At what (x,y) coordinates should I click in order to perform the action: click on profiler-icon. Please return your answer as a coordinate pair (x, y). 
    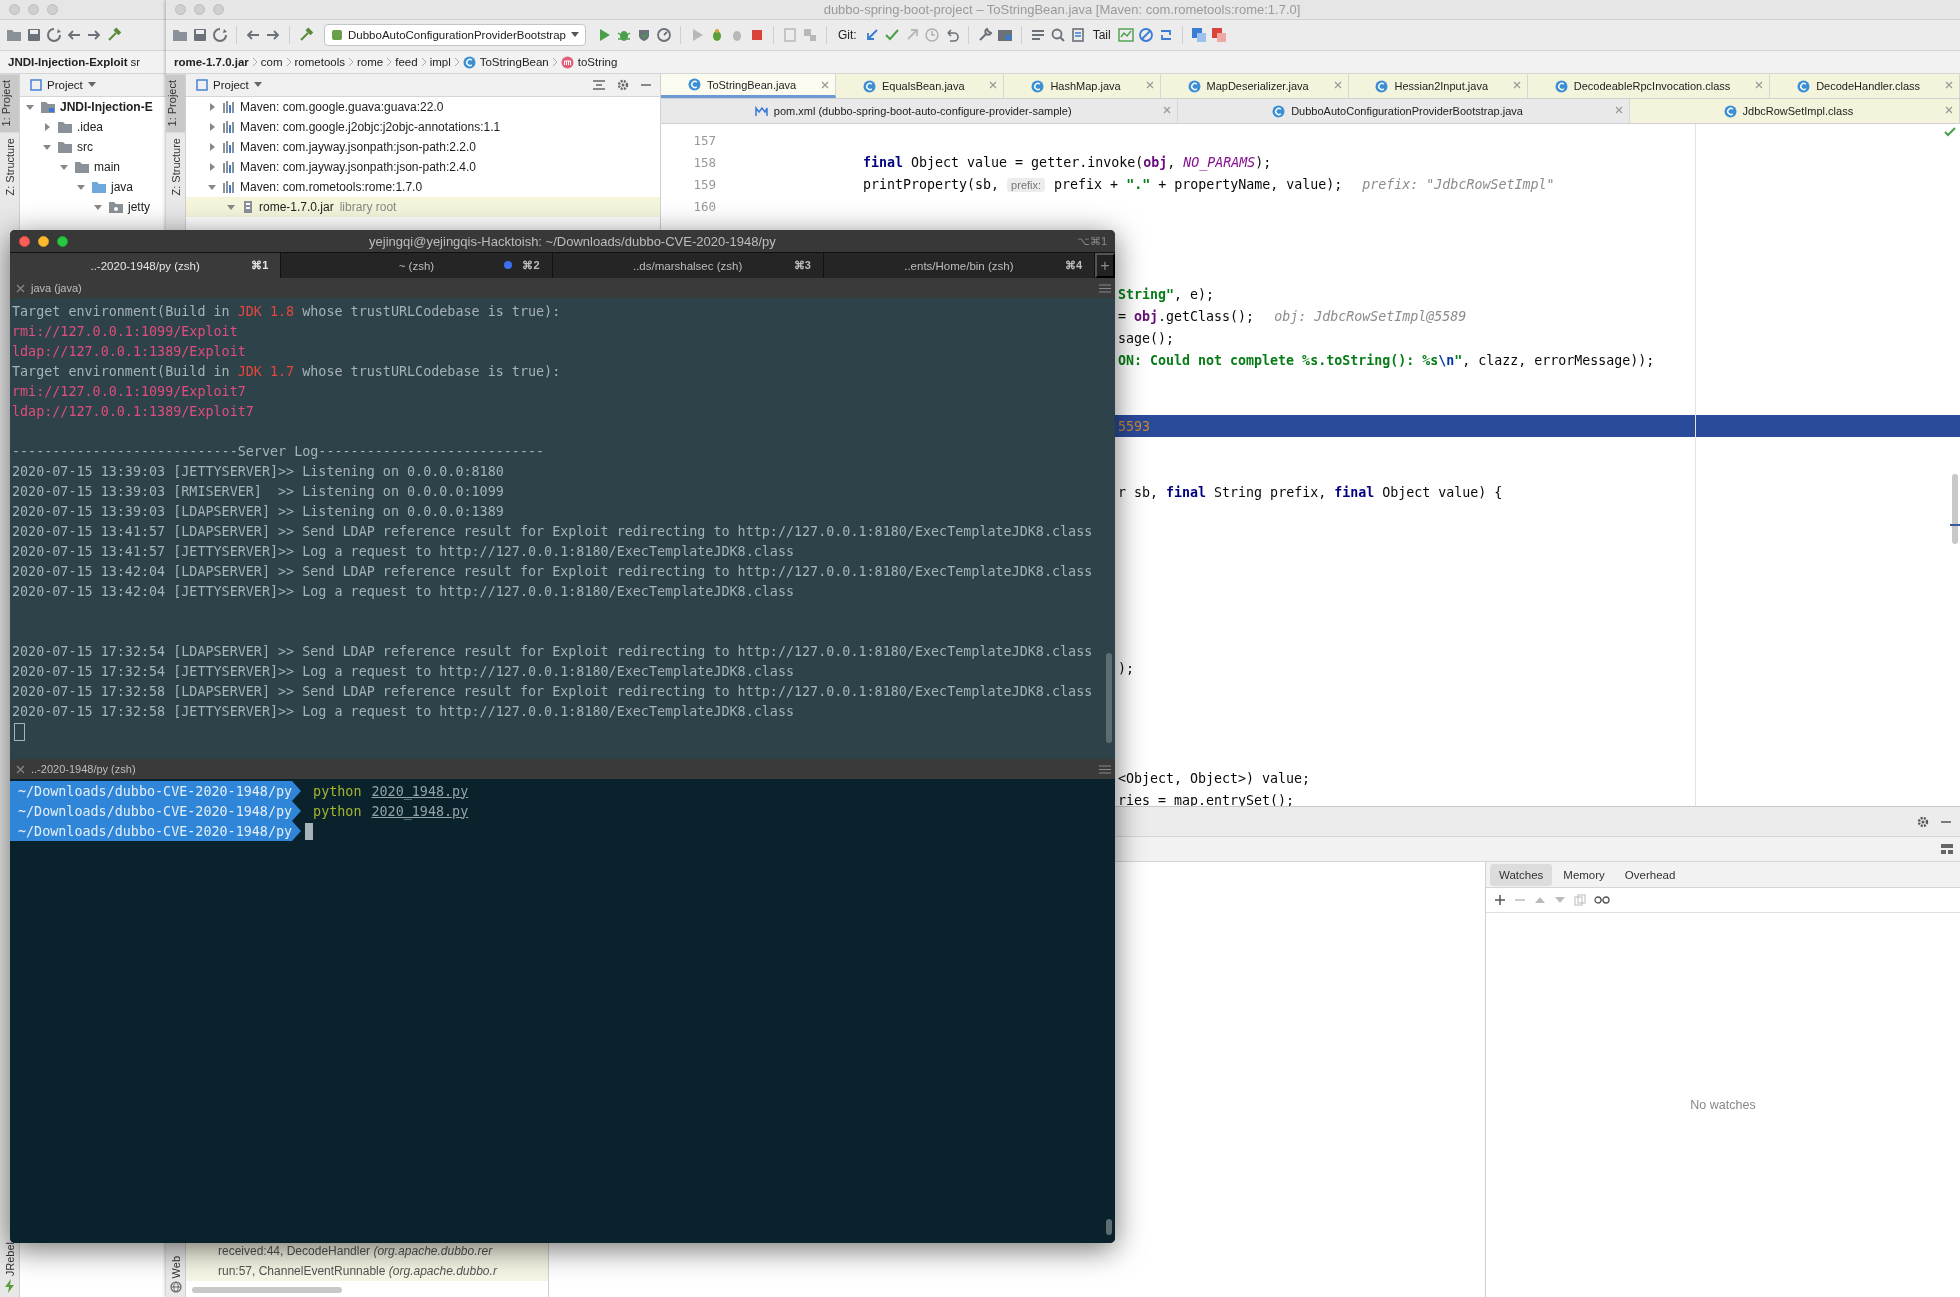
    Looking at the image, I should click on (664, 35).